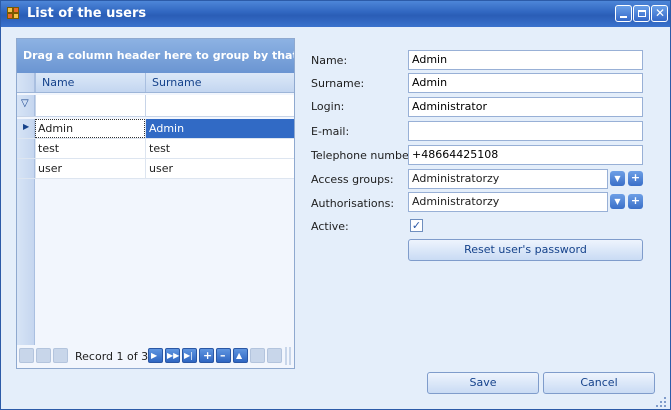 The height and width of the screenshot is (410, 671). I want to click on email-label: E-mail:, so click(330, 131).